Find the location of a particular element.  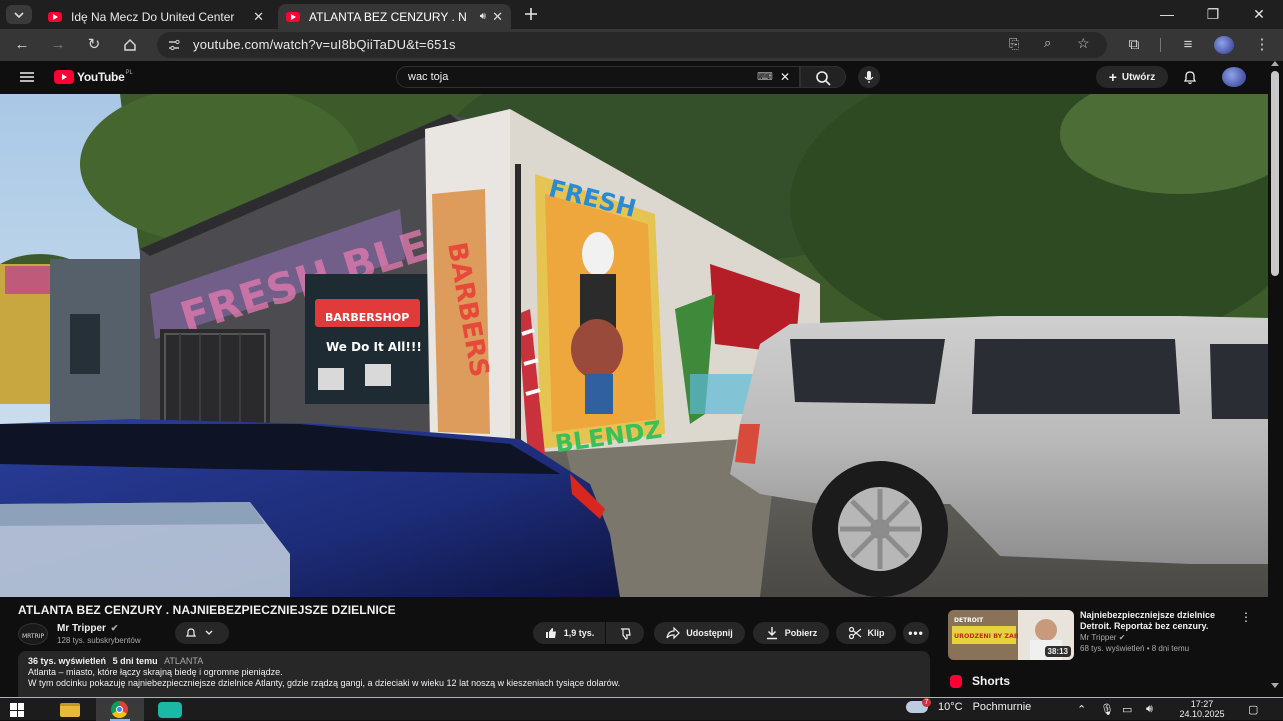

download-button: Pobierz is located at coordinates (791, 633).